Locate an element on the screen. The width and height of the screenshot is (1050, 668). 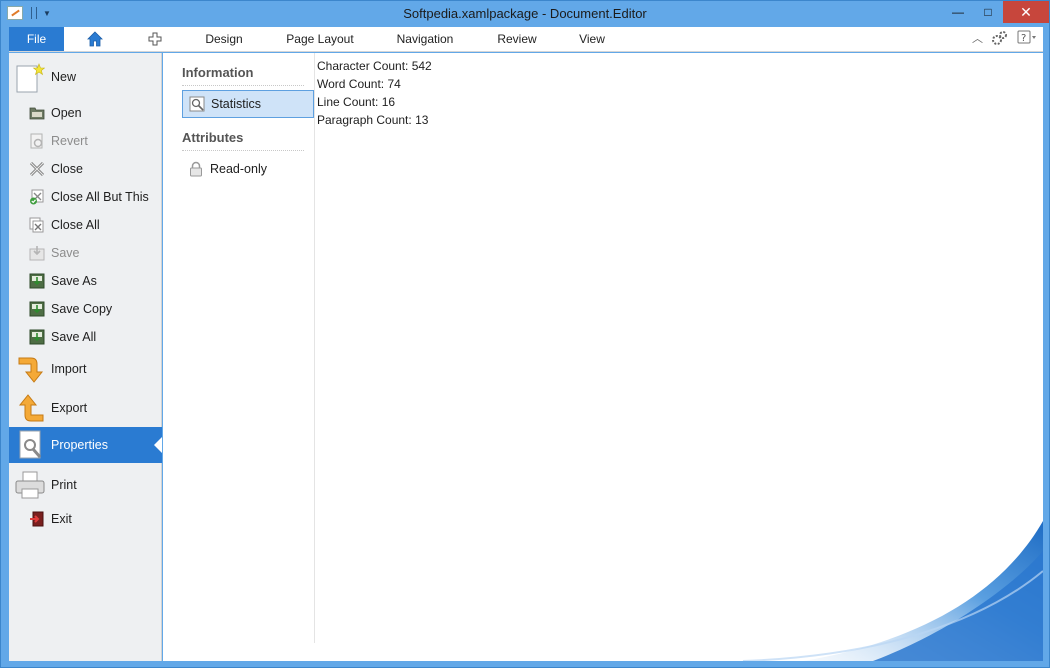
window-controls: — □ ✕ is located at coordinates (996, 12).